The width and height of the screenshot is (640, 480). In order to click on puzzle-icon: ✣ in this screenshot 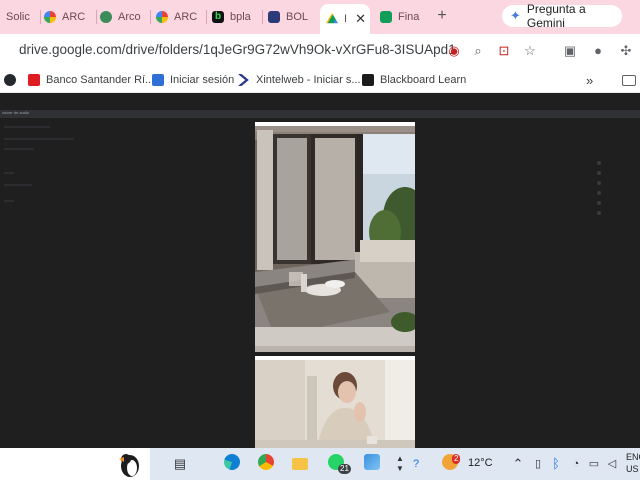, I will do `click(626, 51)`.